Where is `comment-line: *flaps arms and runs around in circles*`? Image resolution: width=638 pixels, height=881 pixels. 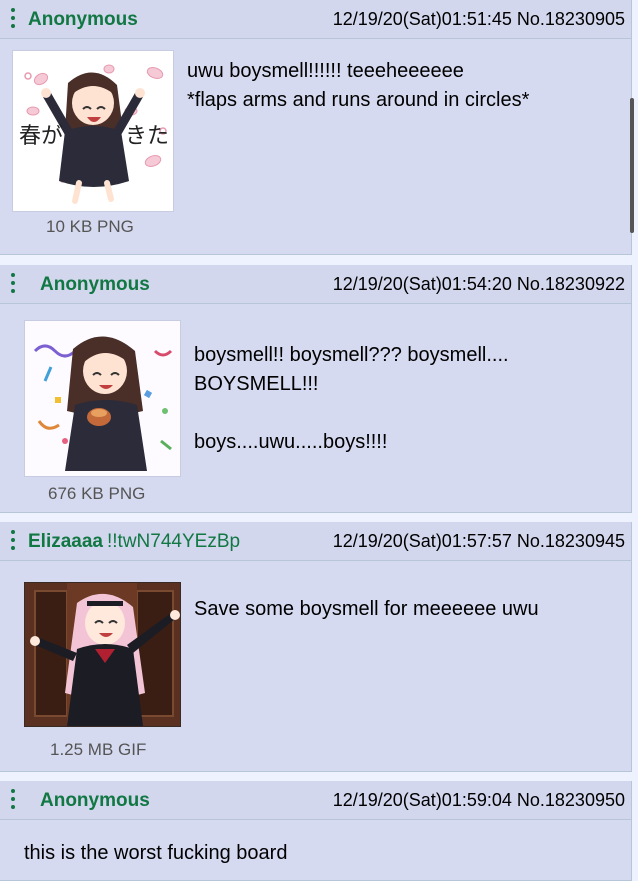
comment-line: *flaps arms and runs around in circles* is located at coordinates (358, 100).